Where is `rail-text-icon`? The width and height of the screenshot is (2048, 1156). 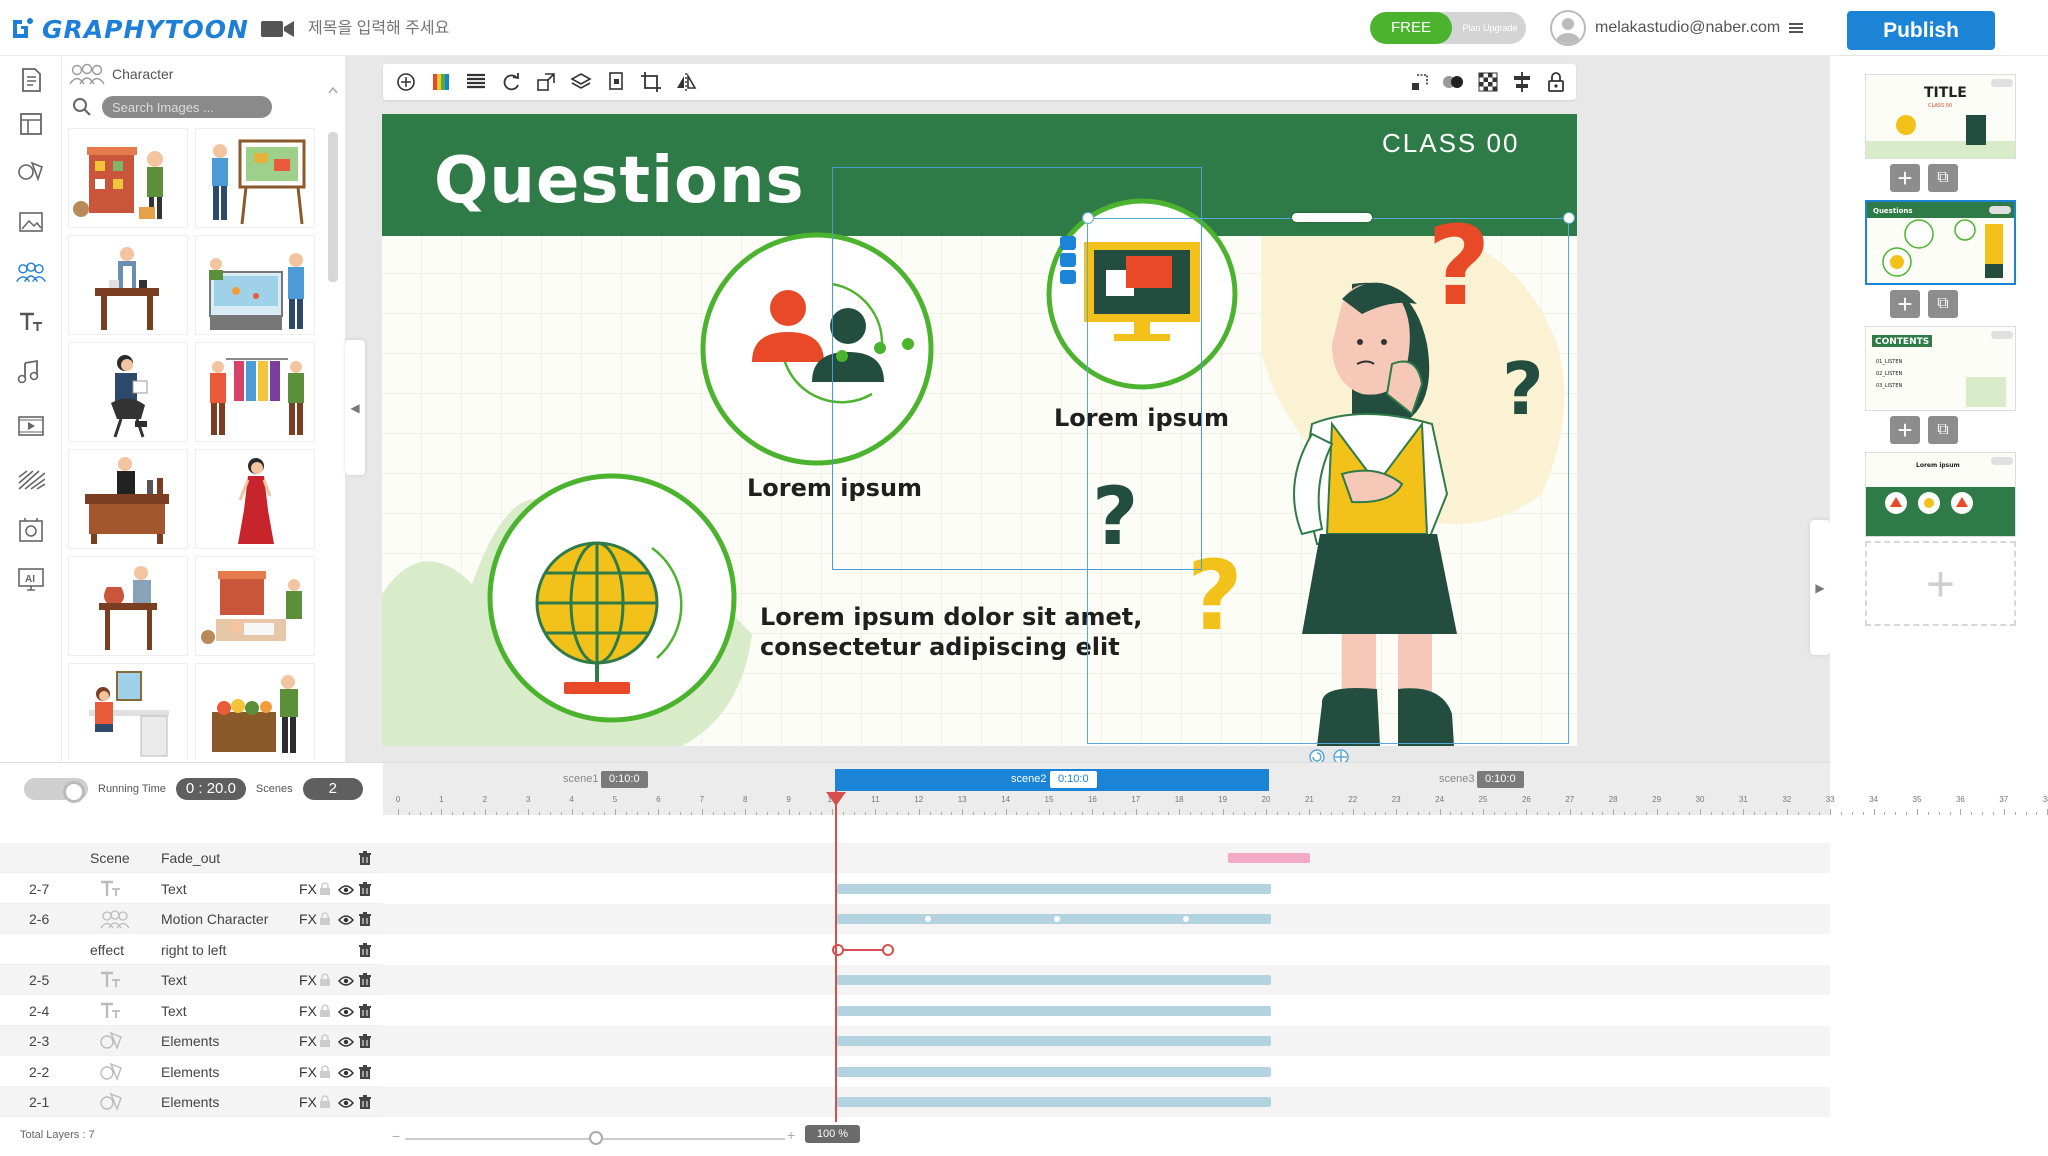
rail-text-icon is located at coordinates (31, 322).